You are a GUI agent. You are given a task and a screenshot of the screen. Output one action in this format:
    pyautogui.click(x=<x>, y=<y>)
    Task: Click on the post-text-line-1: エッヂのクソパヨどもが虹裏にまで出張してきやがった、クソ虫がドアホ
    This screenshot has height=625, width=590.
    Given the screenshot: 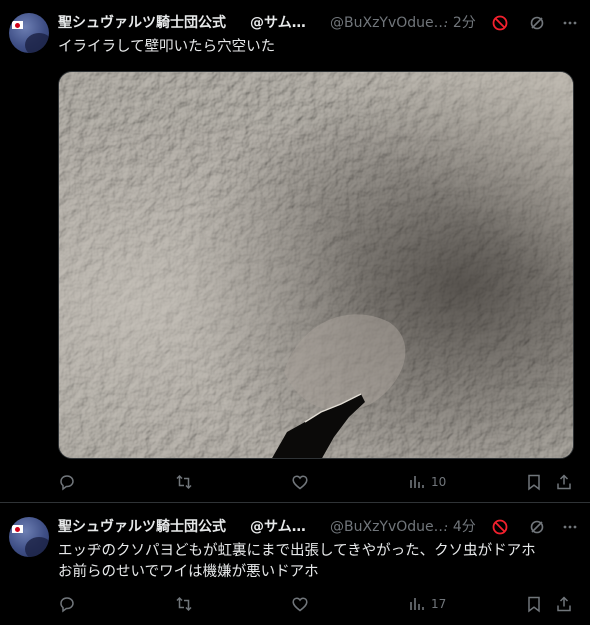 What is the action you would take?
    pyautogui.click(x=297, y=551)
    